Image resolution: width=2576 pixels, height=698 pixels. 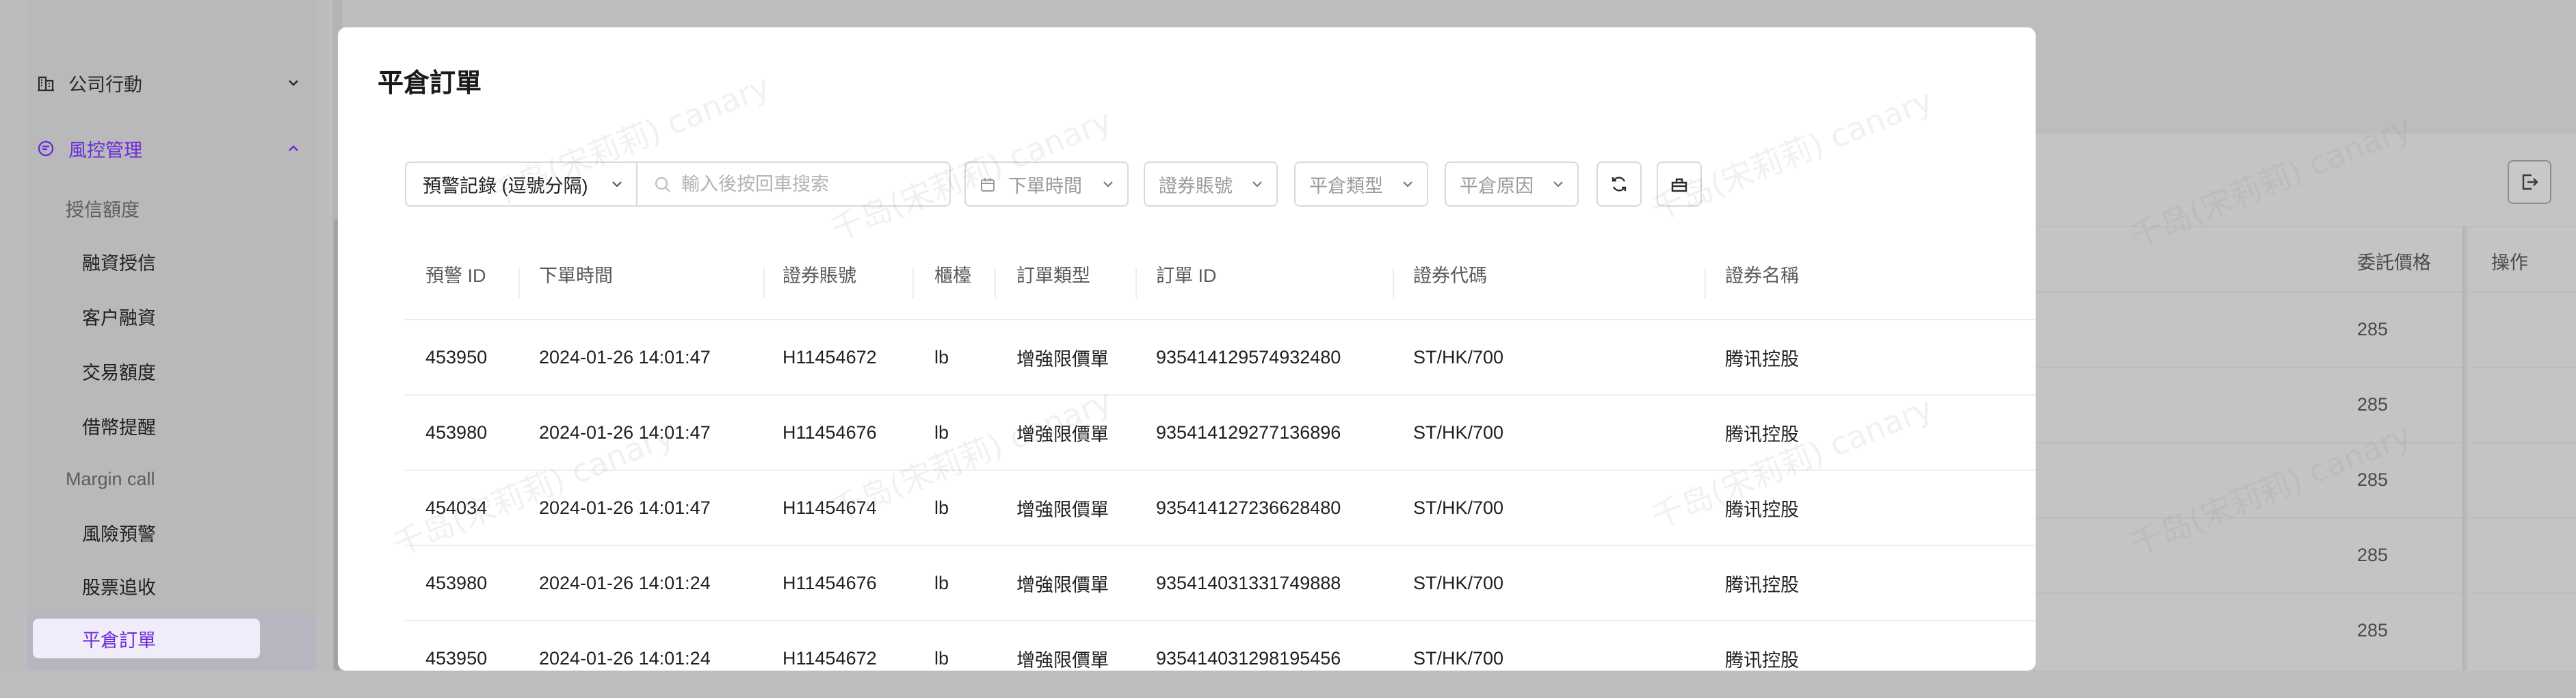 I want to click on page-title: 平倉訂單, so click(x=430, y=83).